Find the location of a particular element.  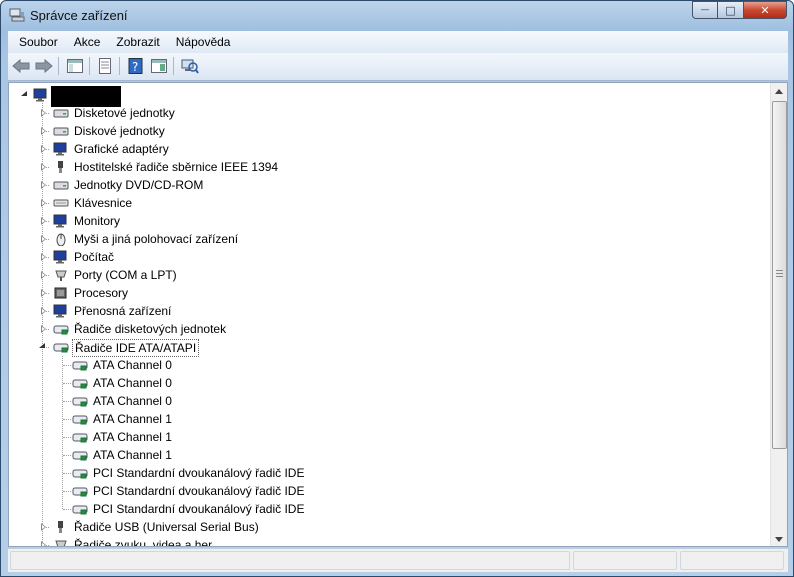

menu-bar: Soubor Akce Zobrazit Nápověda is located at coordinates (398, 42).